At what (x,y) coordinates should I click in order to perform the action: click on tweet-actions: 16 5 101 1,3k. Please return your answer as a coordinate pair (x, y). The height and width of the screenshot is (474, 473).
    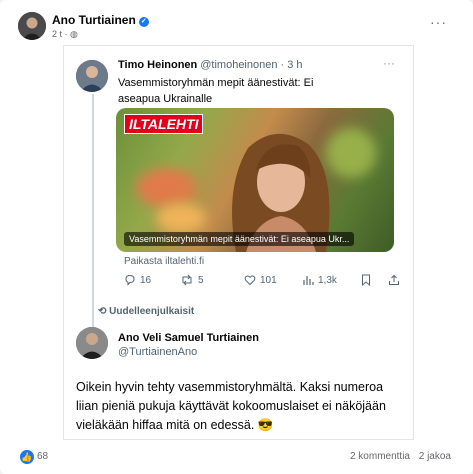
    Looking at the image, I should click on (258, 282).